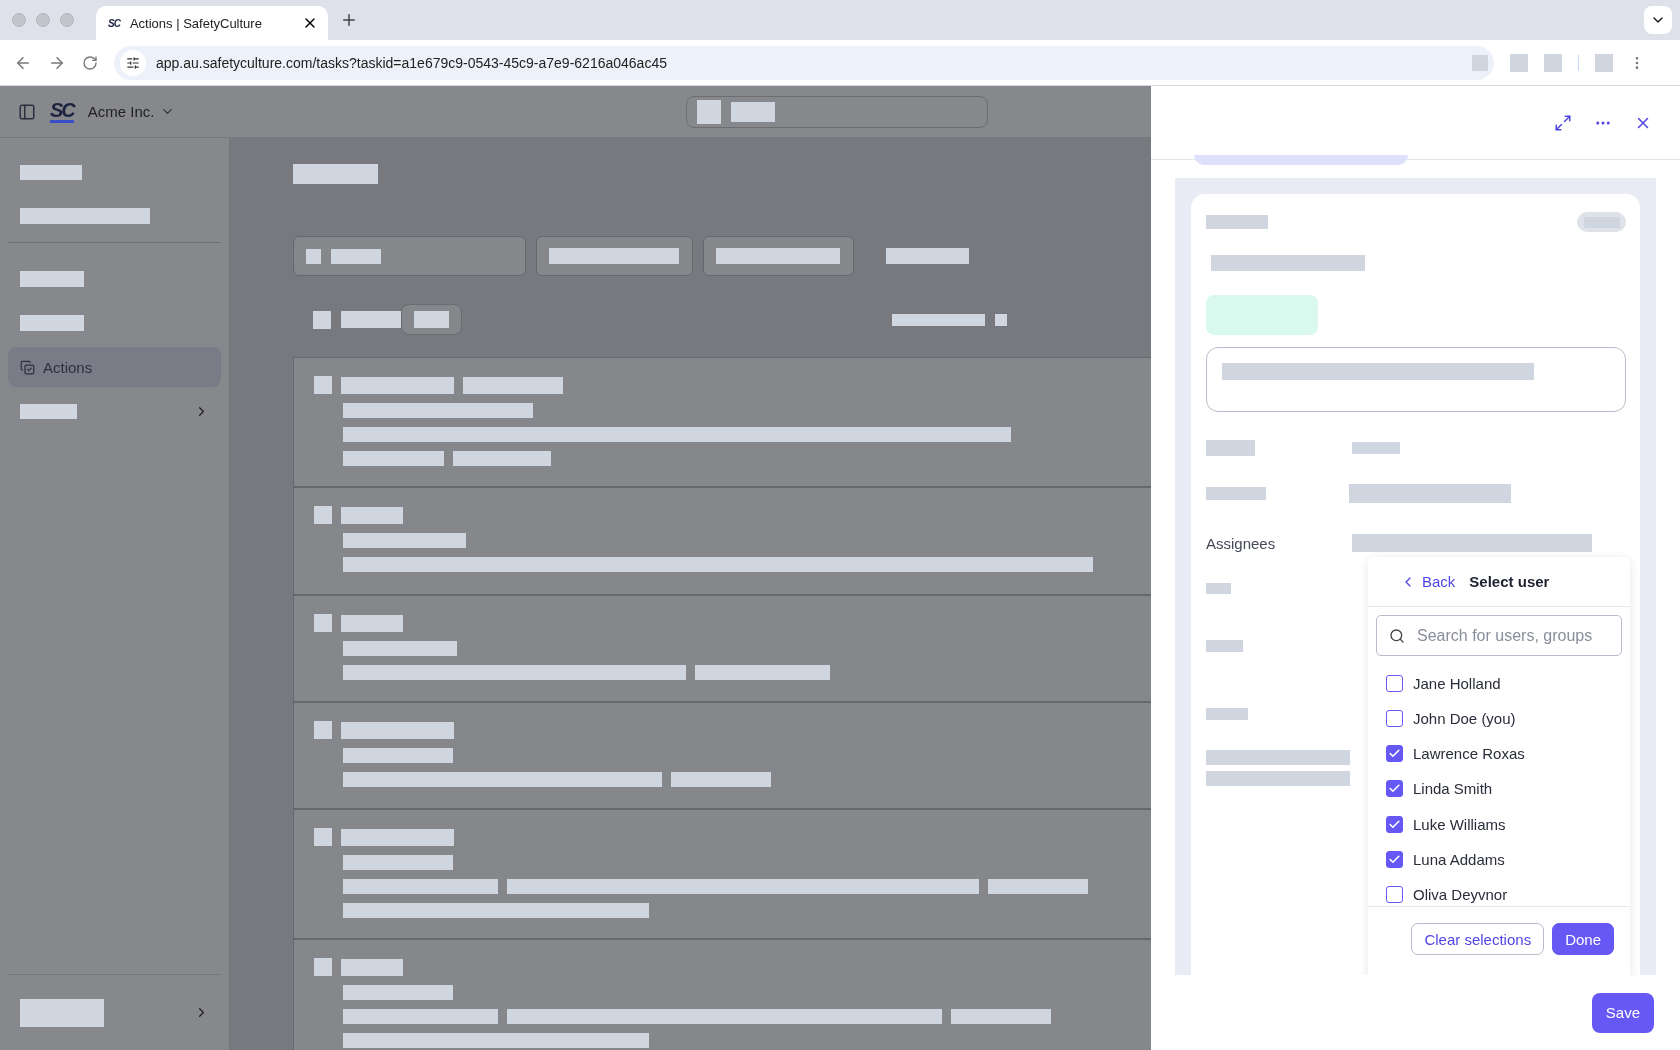  I want to click on user-option: Oliva Deyvnor, so click(1508, 894).